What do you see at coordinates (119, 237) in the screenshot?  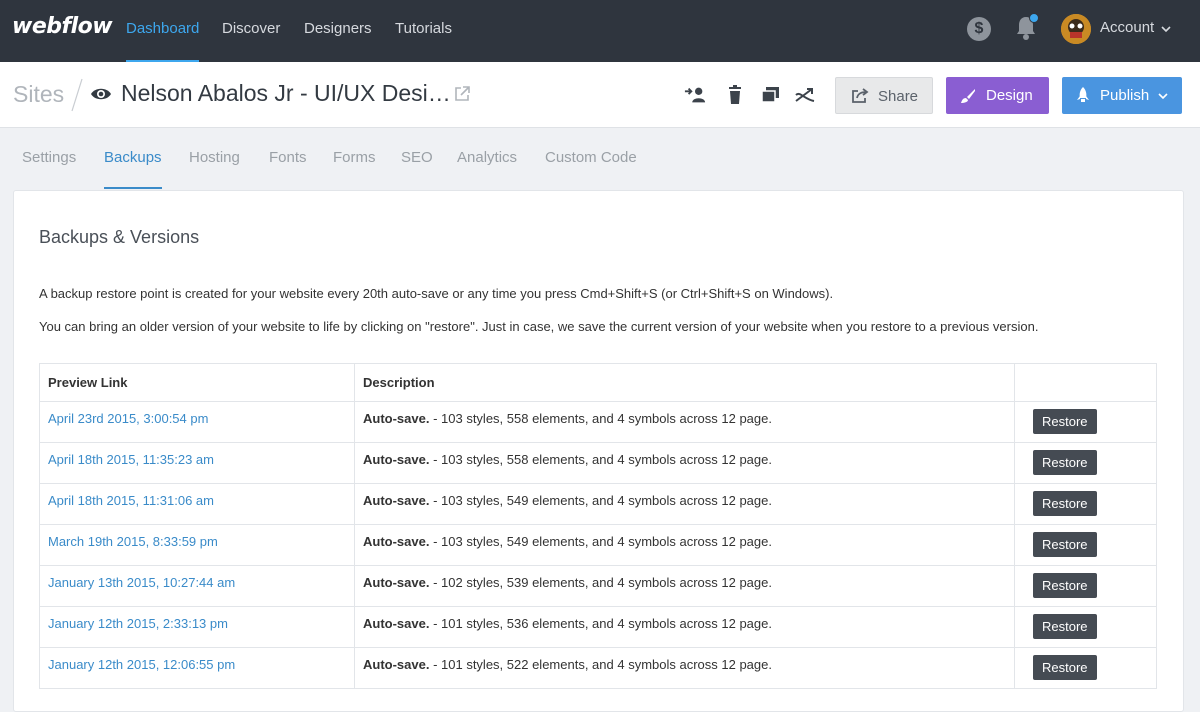 I see `panel-title: Backups & Versions` at bounding box center [119, 237].